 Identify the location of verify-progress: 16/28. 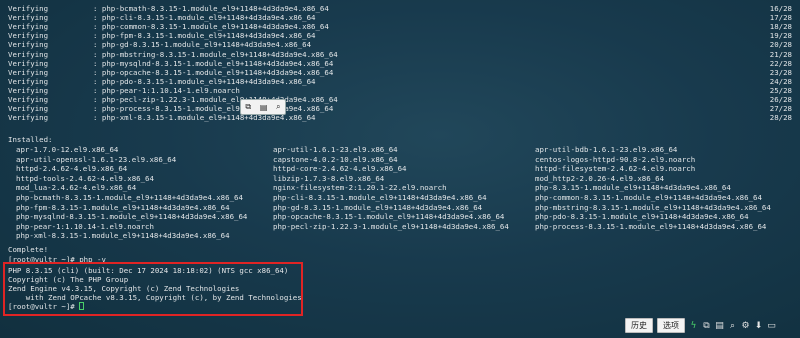
(780, 8).